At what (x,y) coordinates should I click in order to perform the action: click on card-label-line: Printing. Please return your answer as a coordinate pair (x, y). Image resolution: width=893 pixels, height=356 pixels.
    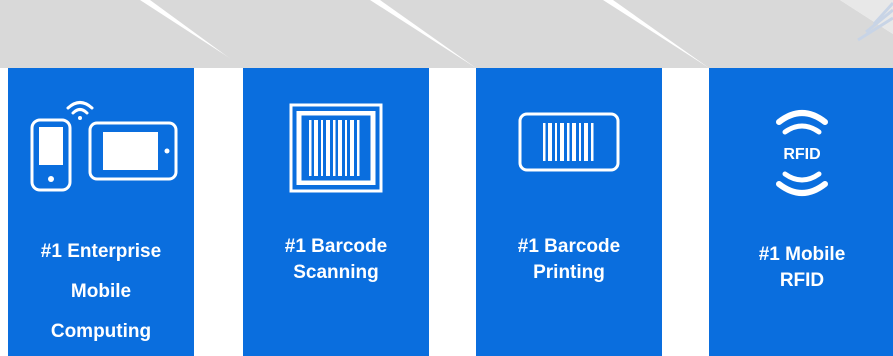
    Looking at the image, I should click on (569, 272).